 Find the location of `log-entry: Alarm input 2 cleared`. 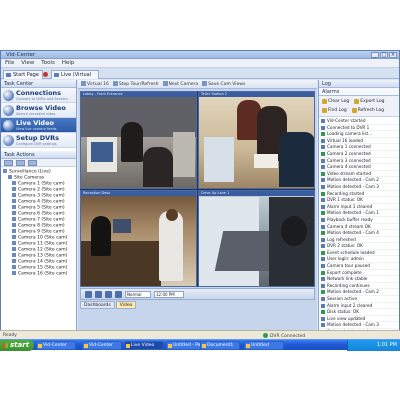

log-entry: Alarm input 2 cleared is located at coordinates (359, 306).